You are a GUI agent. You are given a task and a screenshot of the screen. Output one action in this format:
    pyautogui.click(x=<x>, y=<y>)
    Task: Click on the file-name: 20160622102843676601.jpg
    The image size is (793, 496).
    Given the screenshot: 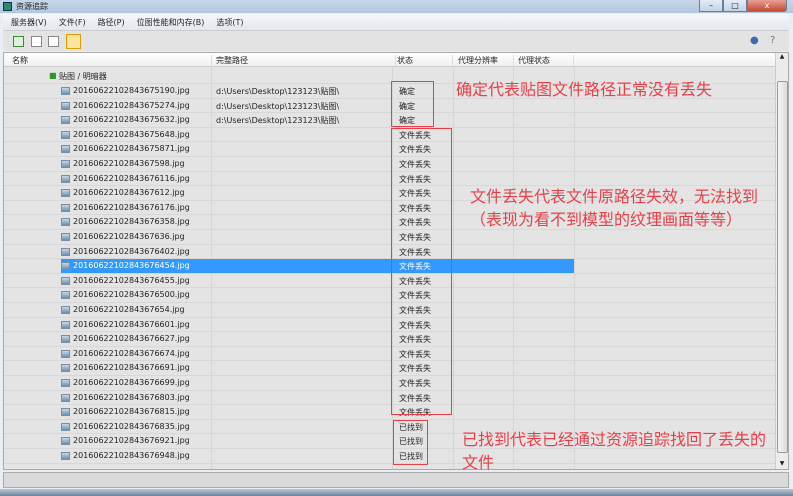 What is the action you would take?
    pyautogui.click(x=131, y=324)
    